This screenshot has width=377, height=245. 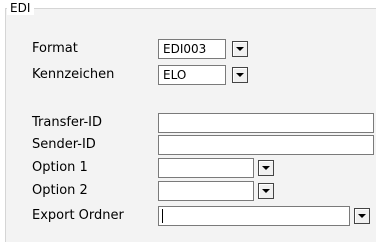 What do you see at coordinates (266, 123) in the screenshot?
I see `transfer-id-input` at bounding box center [266, 123].